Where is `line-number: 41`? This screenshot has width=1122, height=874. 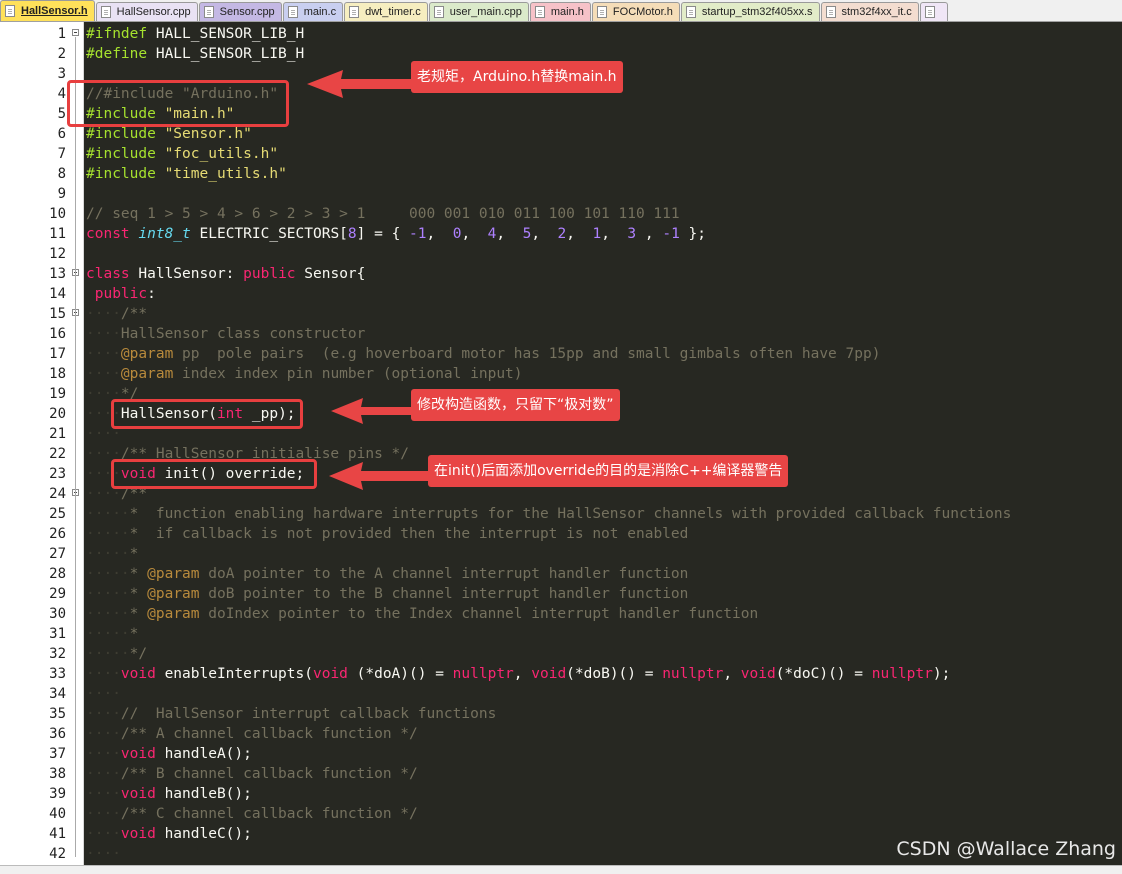
line-number: 41 is located at coordinates (57, 834).